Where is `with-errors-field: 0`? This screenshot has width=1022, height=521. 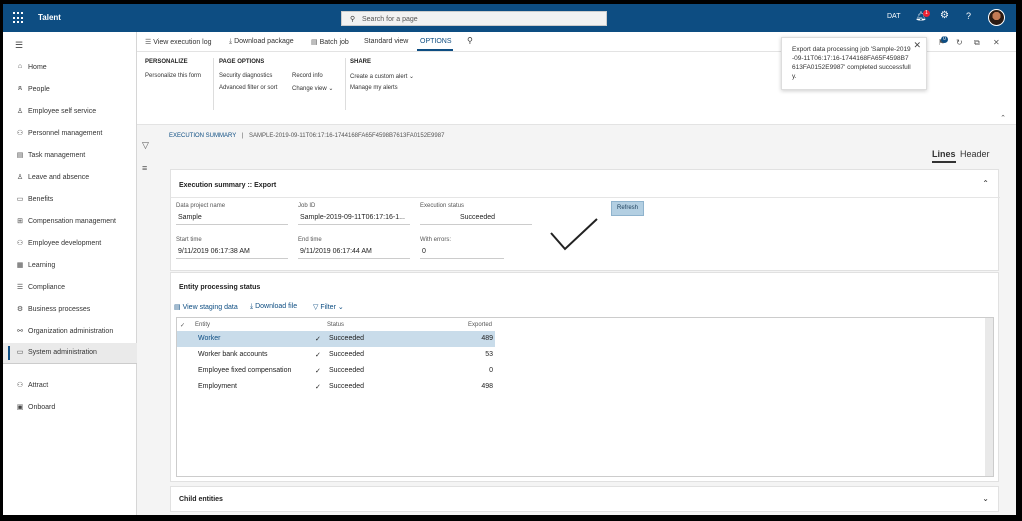
with-errors-field: 0 is located at coordinates (462, 252).